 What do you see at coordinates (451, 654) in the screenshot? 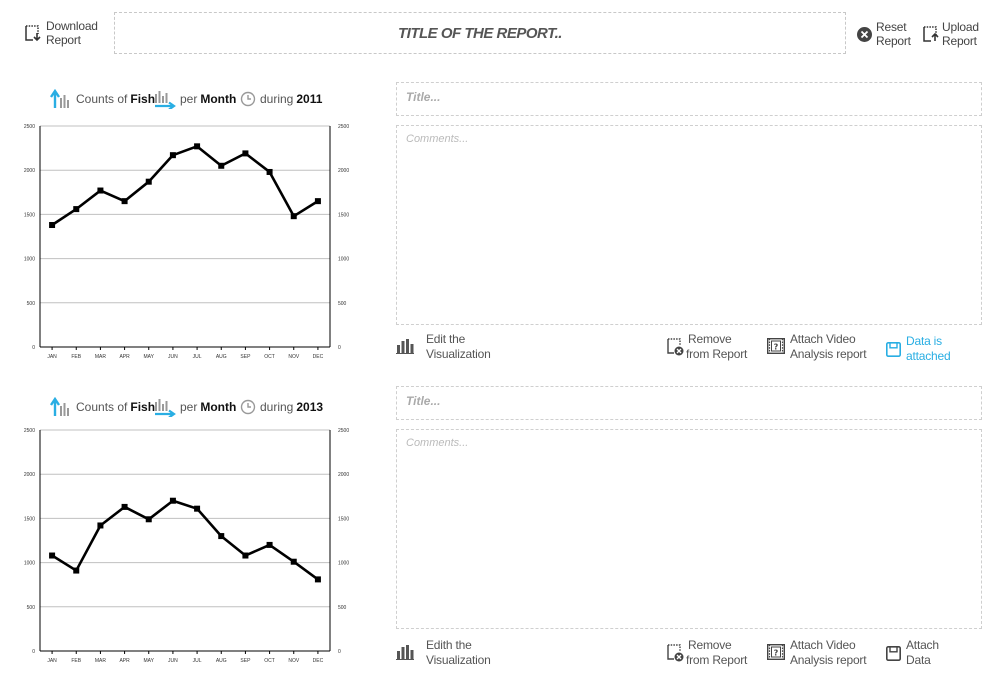
I see `edit-visualization-button-2: Edith the Visualization` at bounding box center [451, 654].